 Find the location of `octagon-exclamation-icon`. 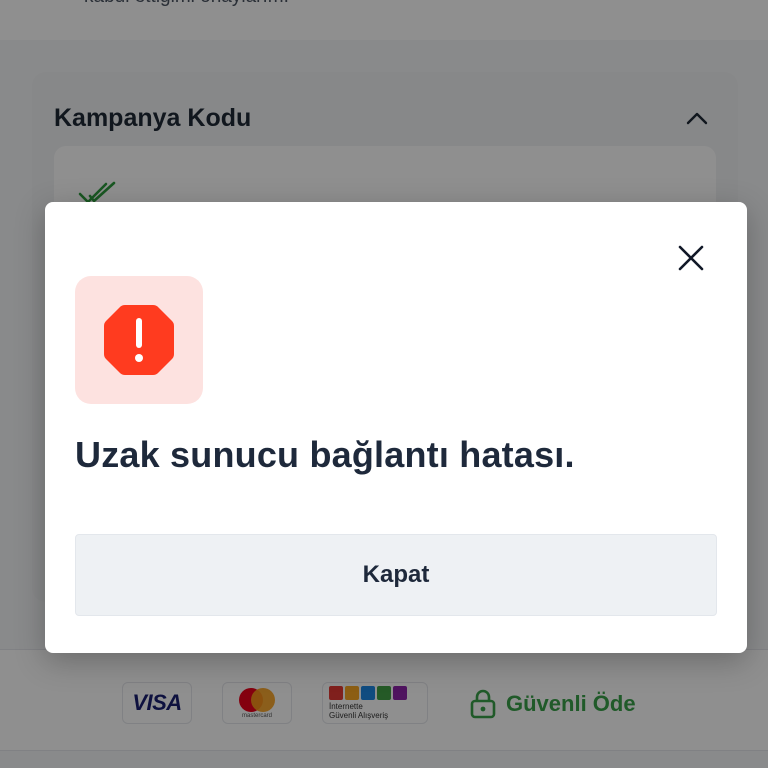

octagon-exclamation-icon is located at coordinates (139, 340).